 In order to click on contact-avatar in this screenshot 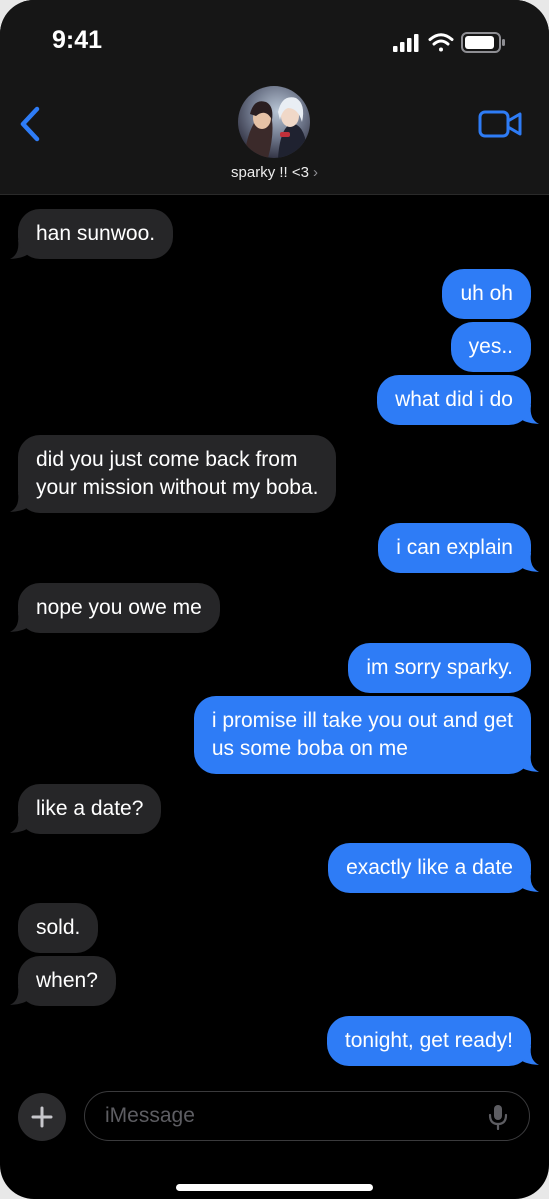, I will do `click(274, 122)`.